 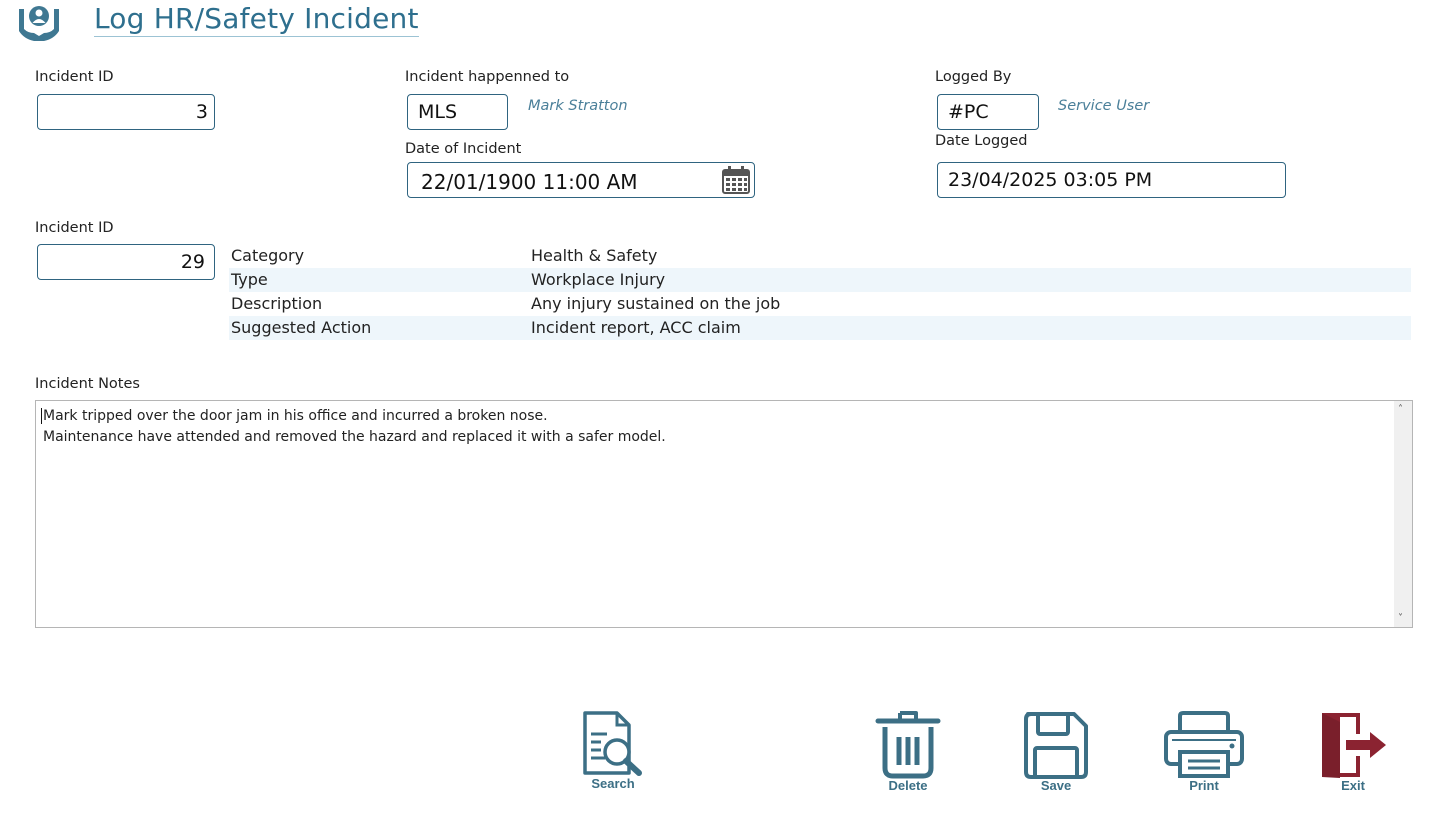 What do you see at coordinates (1204, 744) in the screenshot?
I see `printer-icon` at bounding box center [1204, 744].